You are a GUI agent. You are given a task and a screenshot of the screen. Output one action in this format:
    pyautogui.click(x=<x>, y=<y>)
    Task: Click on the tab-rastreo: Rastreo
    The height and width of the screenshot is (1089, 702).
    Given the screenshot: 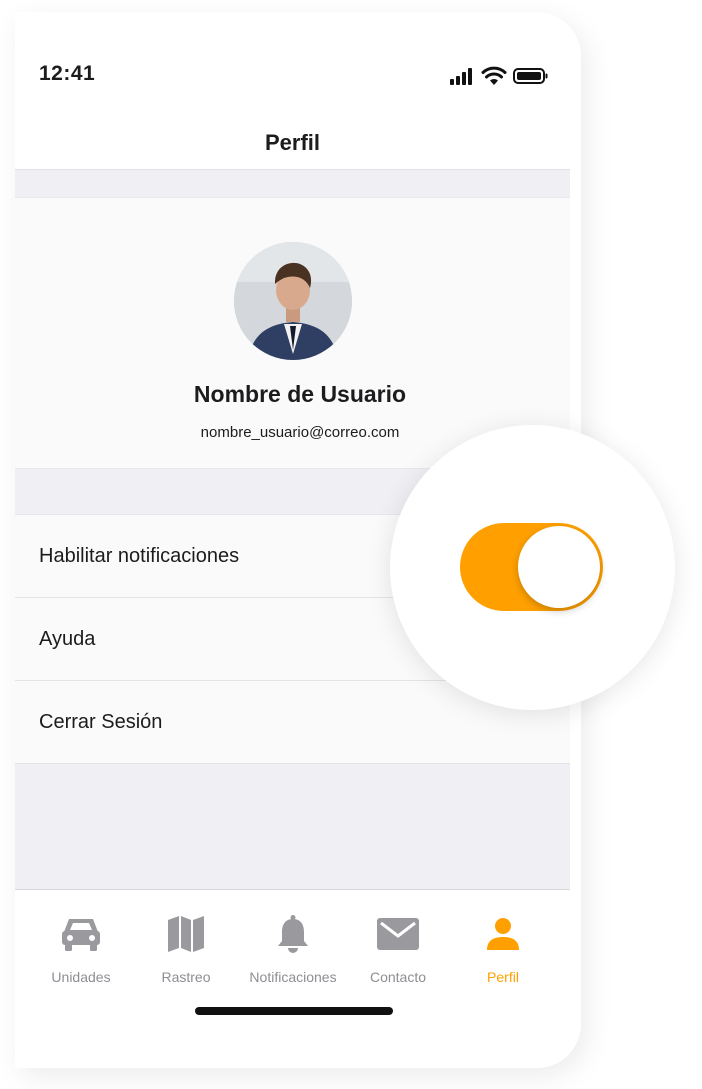 What is the action you would take?
    pyautogui.click(x=186, y=940)
    